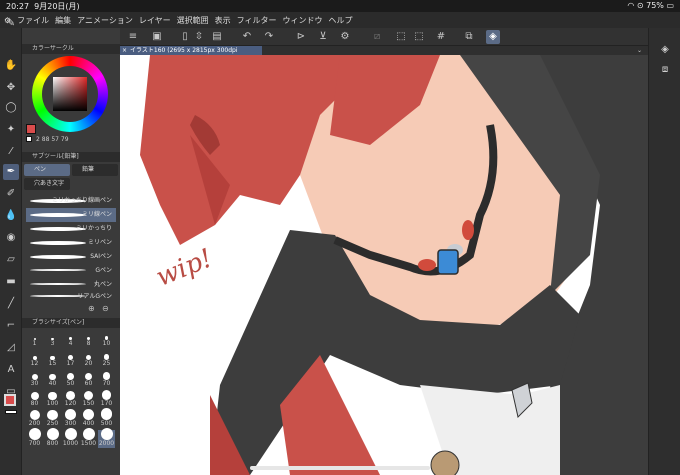  Describe the element at coordinates (401, 37) in the screenshot. I see `transform-icon: ⬚` at that location.